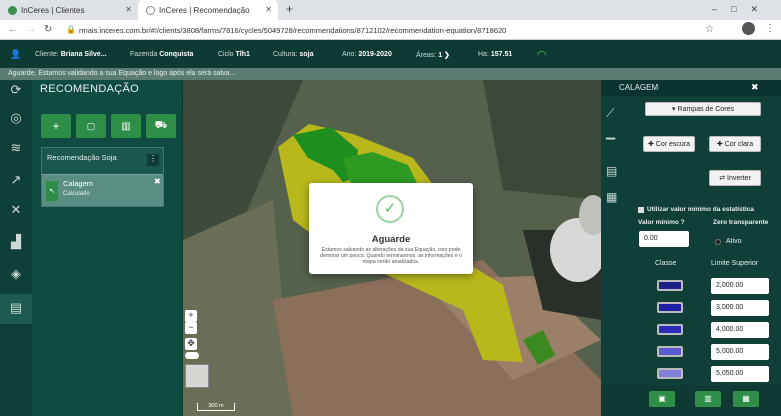  I want to click on help-icon: ?, so click(682, 222).